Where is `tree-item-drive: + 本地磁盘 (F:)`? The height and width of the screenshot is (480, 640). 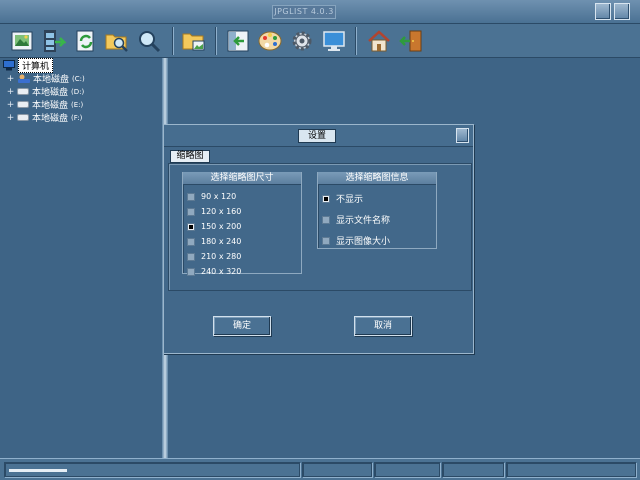
tree-item-drive: + 本地磁盘 (F:) is located at coordinates (44, 118).